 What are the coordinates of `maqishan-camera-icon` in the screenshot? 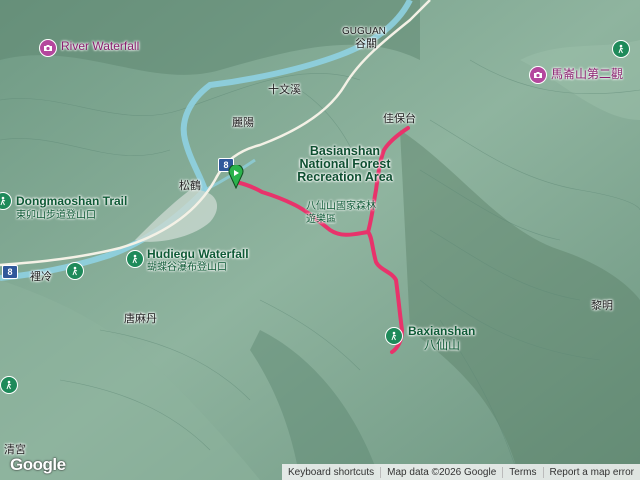 It's located at (538, 75).